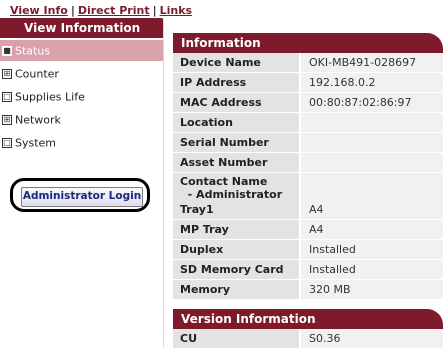 The image size is (443, 349). What do you see at coordinates (372, 338) in the screenshot?
I see `row-value: S0.36` at bounding box center [372, 338].